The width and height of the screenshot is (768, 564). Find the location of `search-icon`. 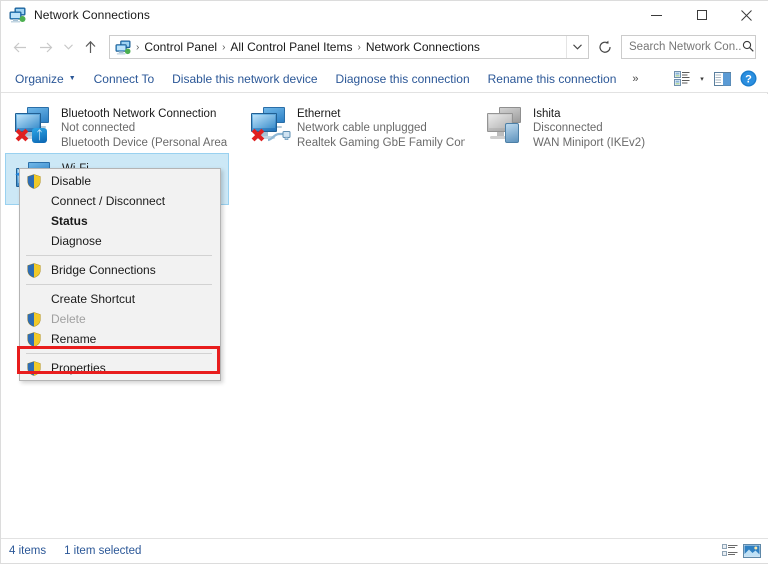

search-icon is located at coordinates (748, 47).